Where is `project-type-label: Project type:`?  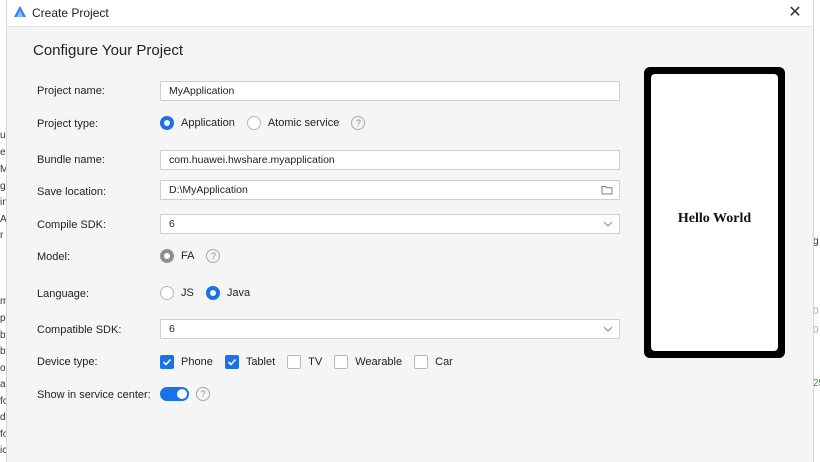
project-type-label: Project type: is located at coordinates (68, 124).